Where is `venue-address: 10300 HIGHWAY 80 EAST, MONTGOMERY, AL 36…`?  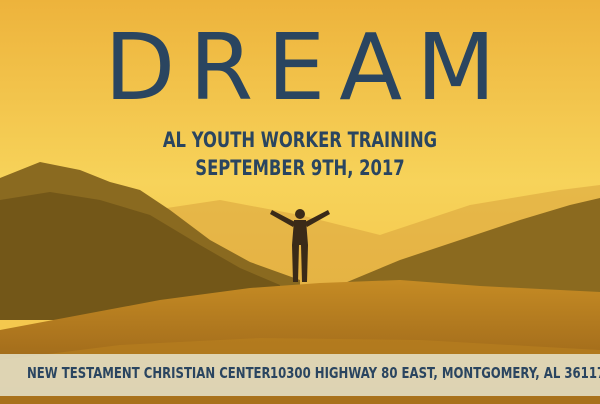 venue-address: 10300 HIGHWAY 80 EAST, MONTGOMERY, AL 36… is located at coordinates (435, 373).